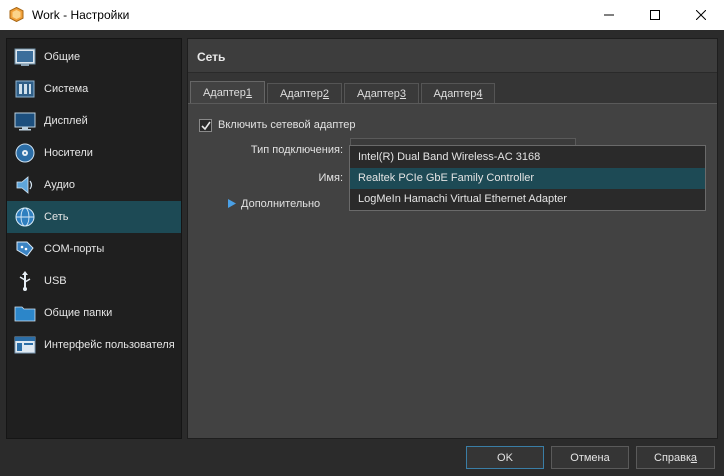  Describe the element at coordinates (25, 217) in the screenshot. I see `network-icon` at that location.